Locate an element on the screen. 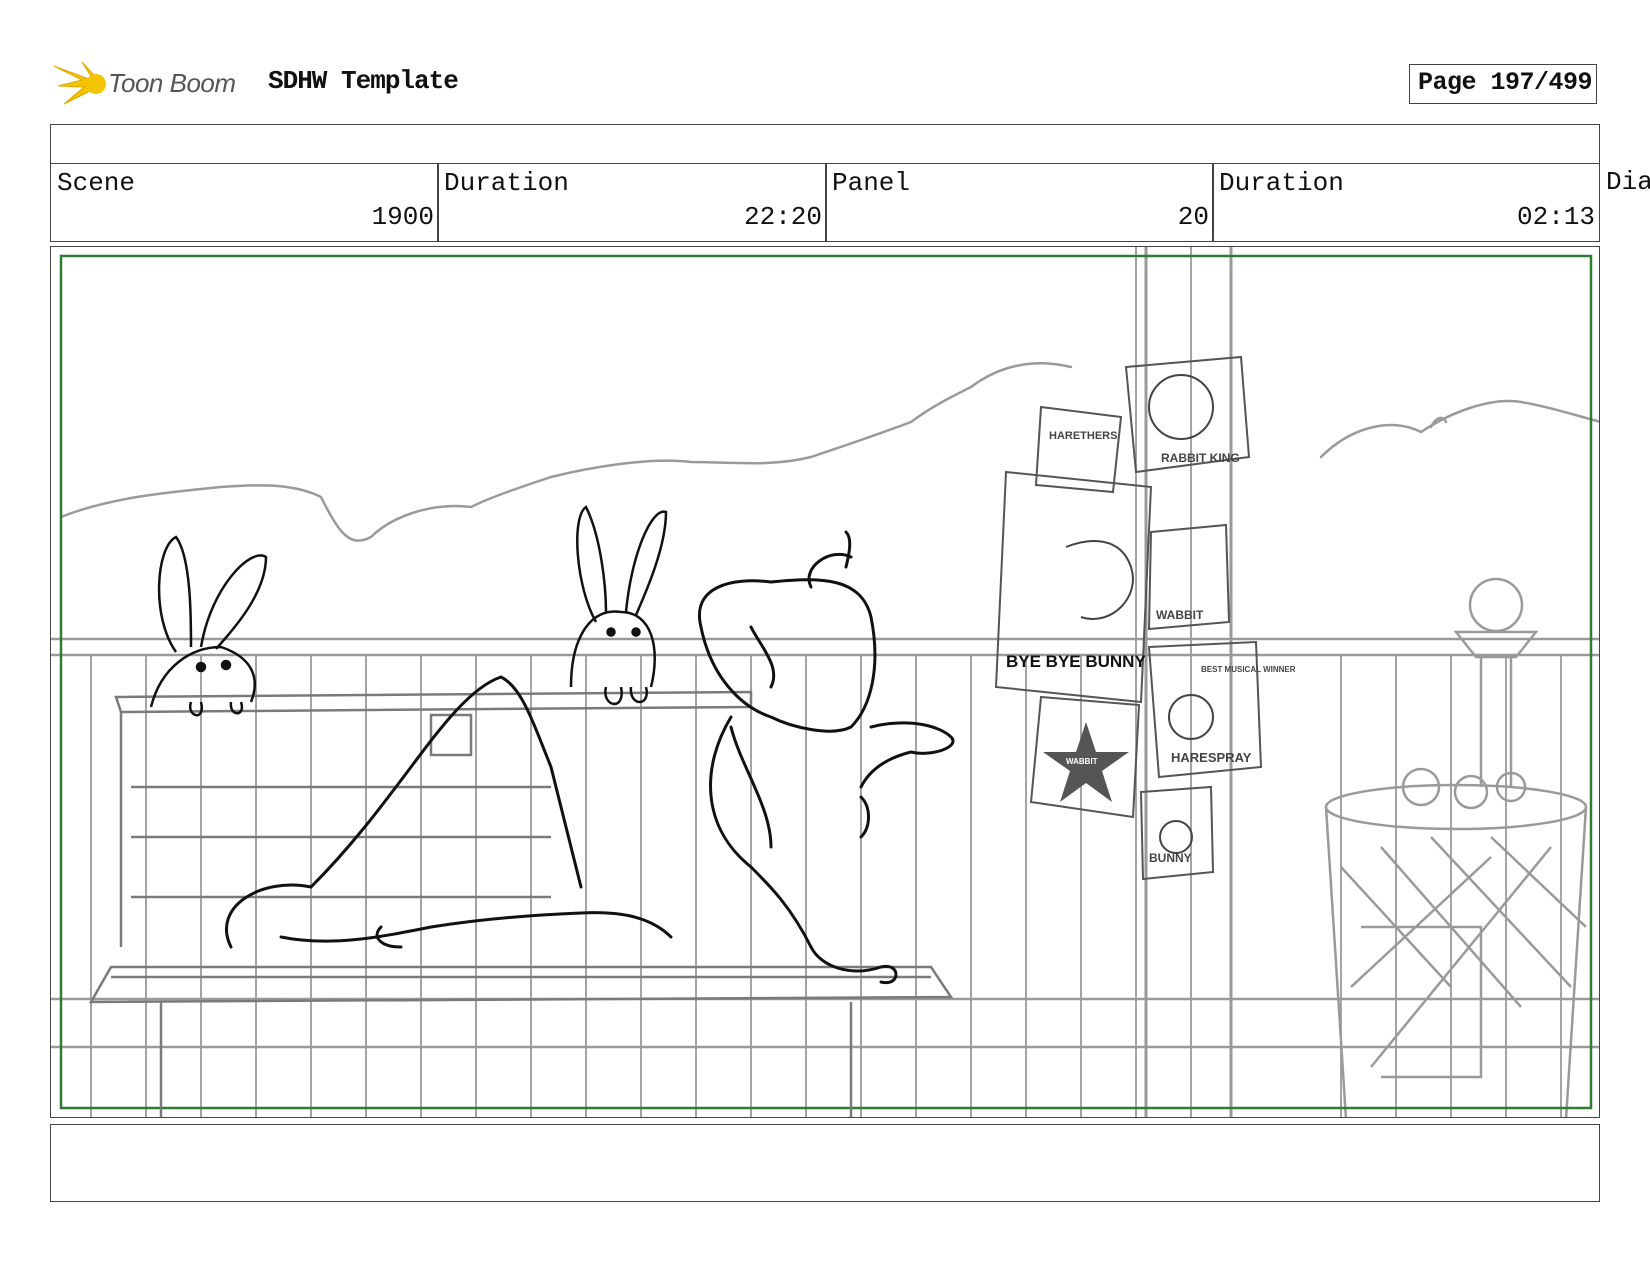 The image size is (1650, 1275). logo-text: Toon Boom is located at coordinates (172, 83).